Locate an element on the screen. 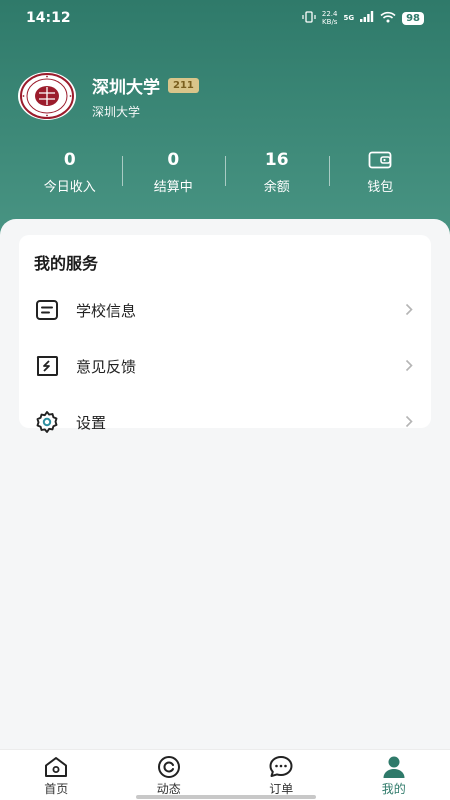 The height and width of the screenshot is (800, 450). menu-item-label: 设置 is located at coordinates (91, 422).